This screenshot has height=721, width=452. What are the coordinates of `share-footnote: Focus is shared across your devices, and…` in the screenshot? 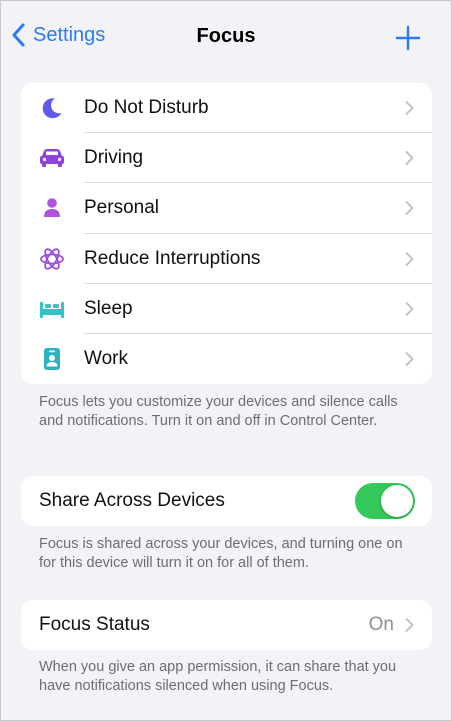 It's located at (221, 553).